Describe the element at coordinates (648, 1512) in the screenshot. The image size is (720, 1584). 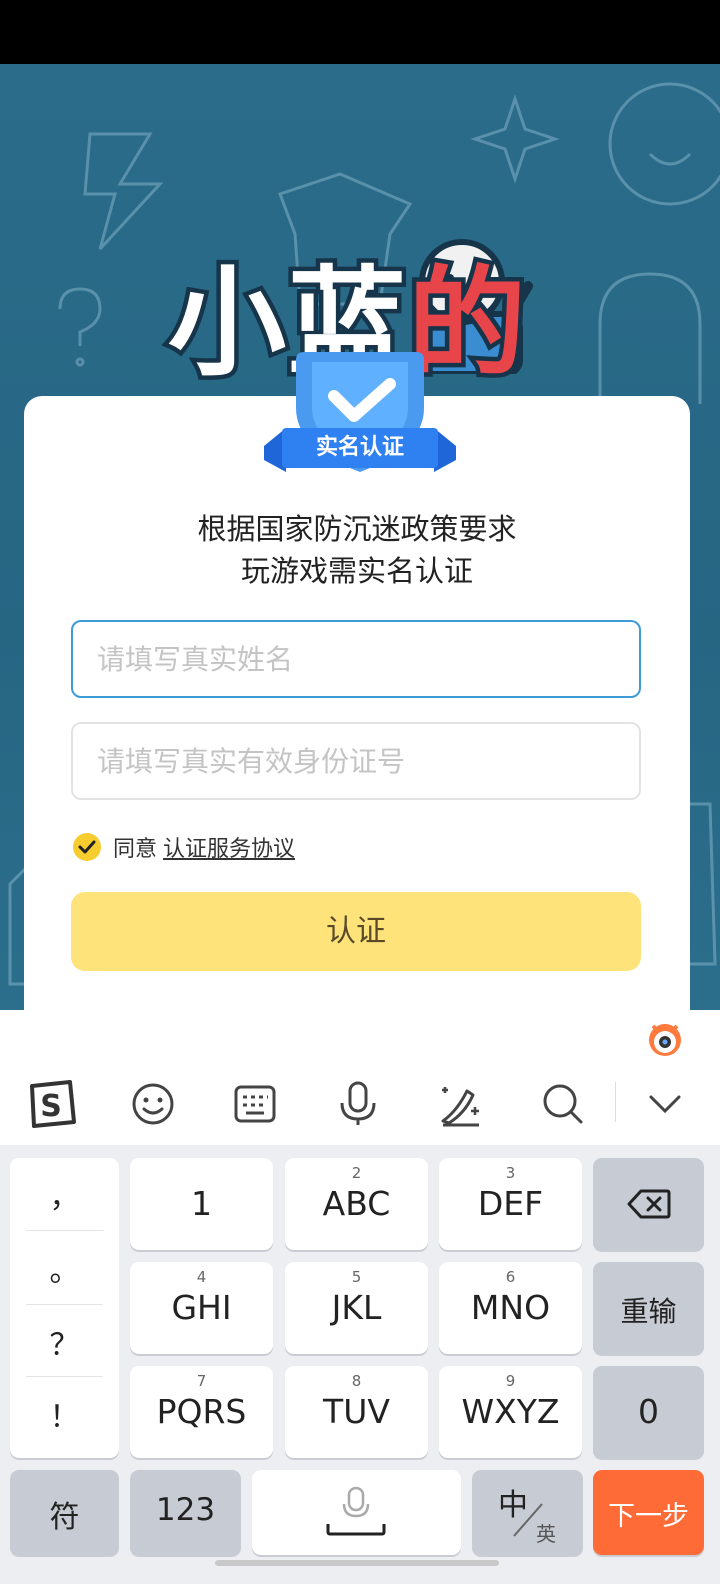
I see `next-step-key: 下一步` at that location.